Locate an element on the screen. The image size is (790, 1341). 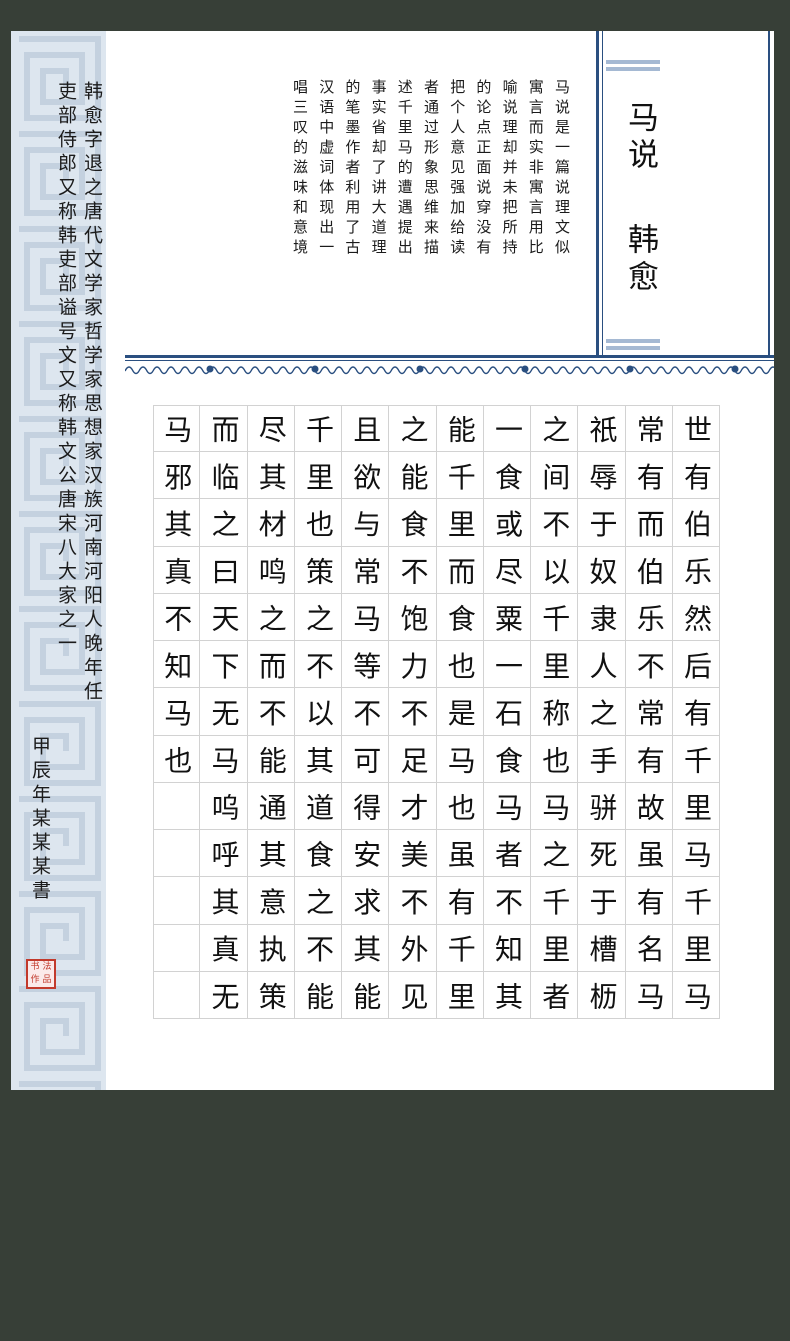
red-seal-stamp-icon: 书法作品 is located at coordinates (41, 974).